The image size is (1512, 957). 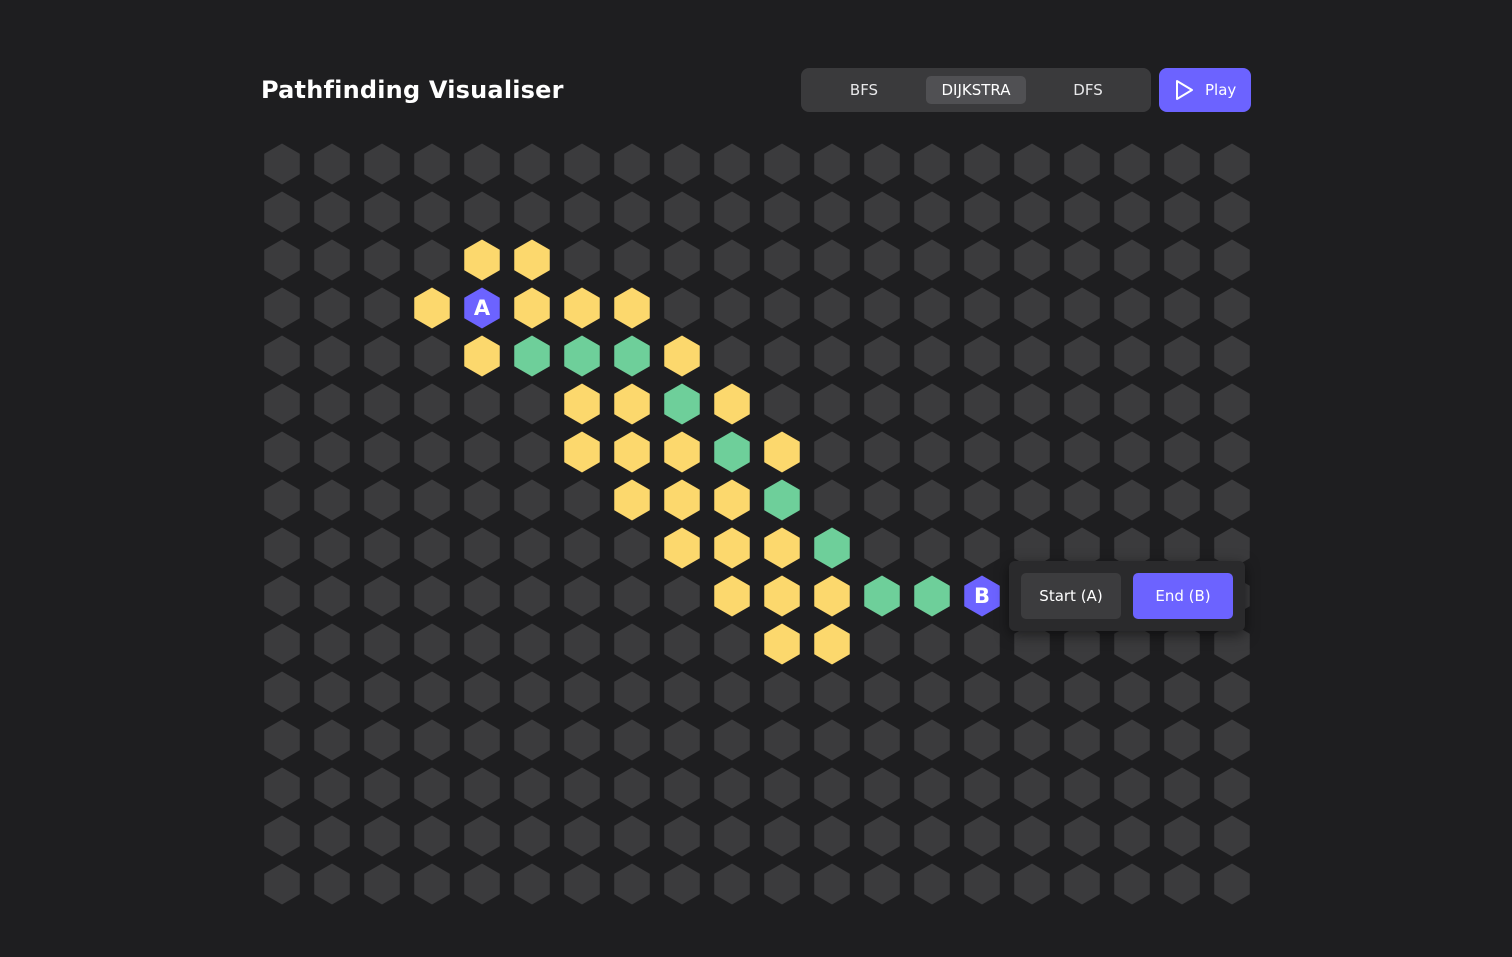 What do you see at coordinates (1088, 90) in the screenshot?
I see `algorithm-option-dfs: DFS` at bounding box center [1088, 90].